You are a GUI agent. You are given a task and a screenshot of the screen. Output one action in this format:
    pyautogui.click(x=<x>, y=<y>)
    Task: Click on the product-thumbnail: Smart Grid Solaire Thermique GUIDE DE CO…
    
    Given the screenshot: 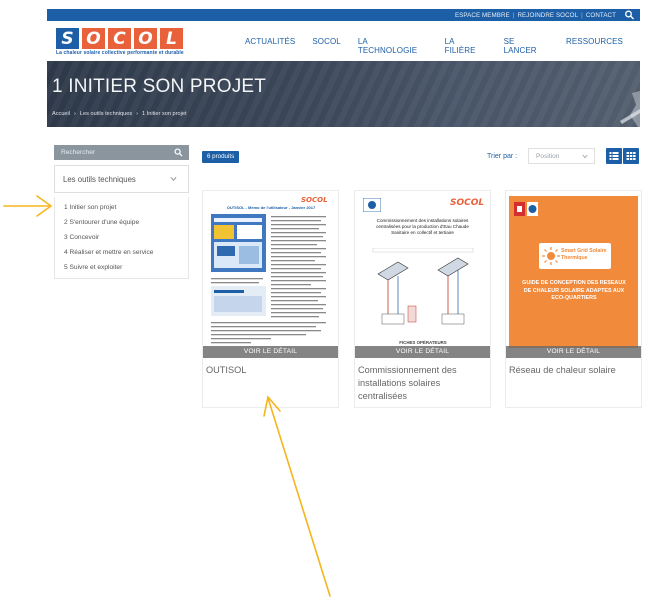 What is the action you would take?
    pyautogui.click(x=573, y=275)
    